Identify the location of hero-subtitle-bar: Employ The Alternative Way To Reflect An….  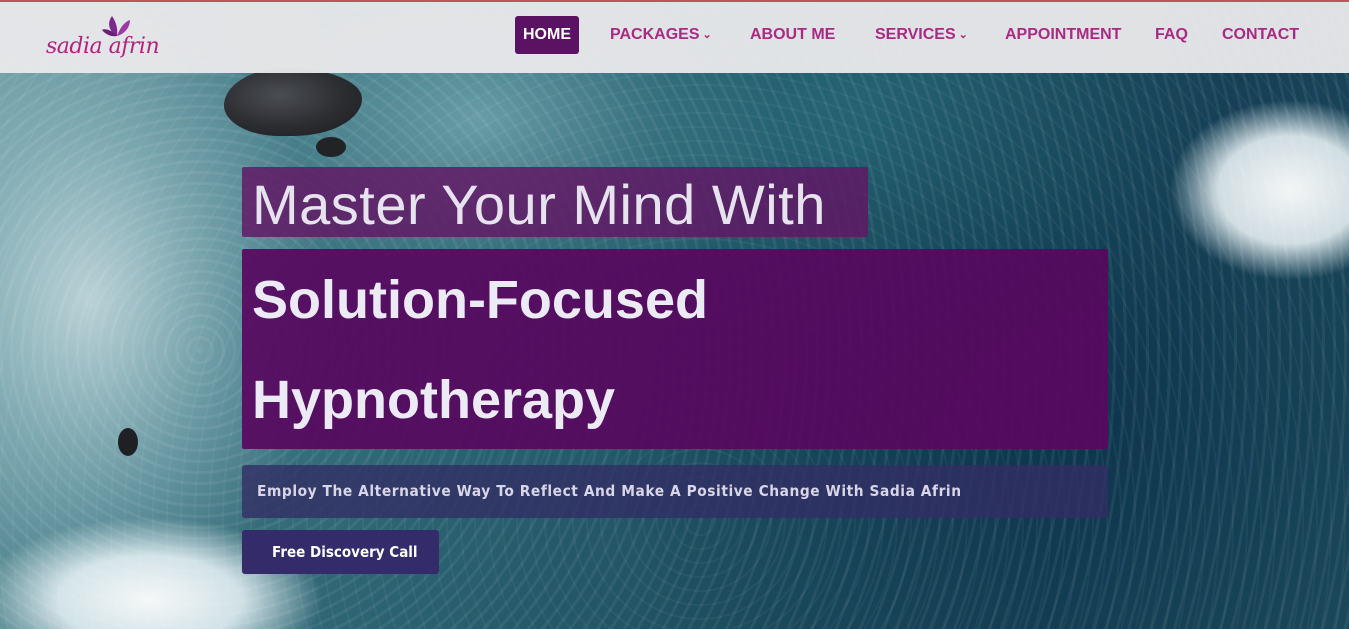
(675, 491).